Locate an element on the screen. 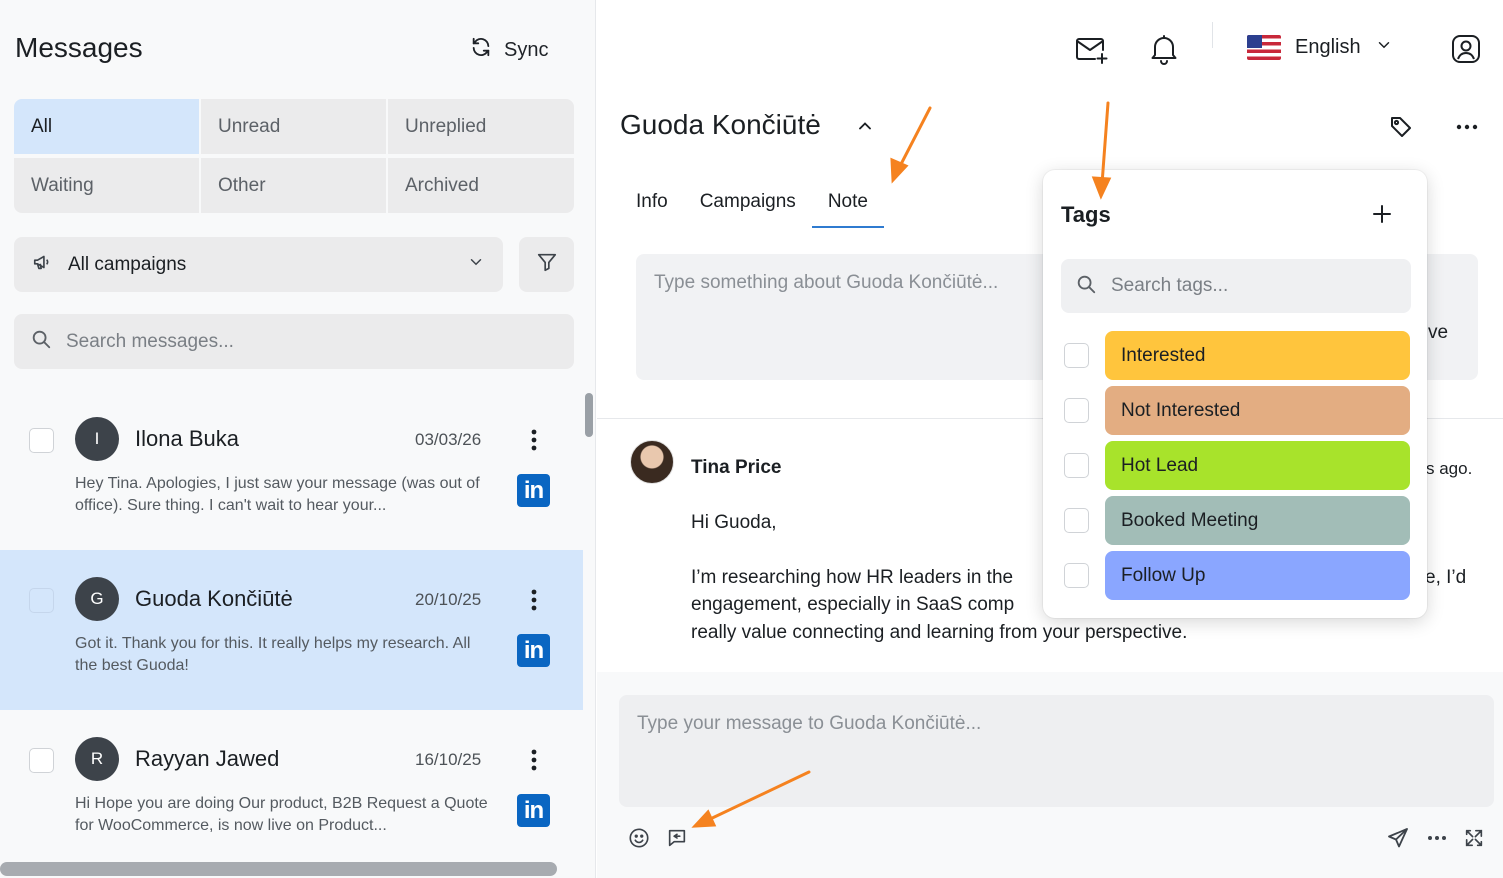 The height and width of the screenshot is (878, 1503). tag-booked-meeting: Booked Meeting is located at coordinates (1257, 520).